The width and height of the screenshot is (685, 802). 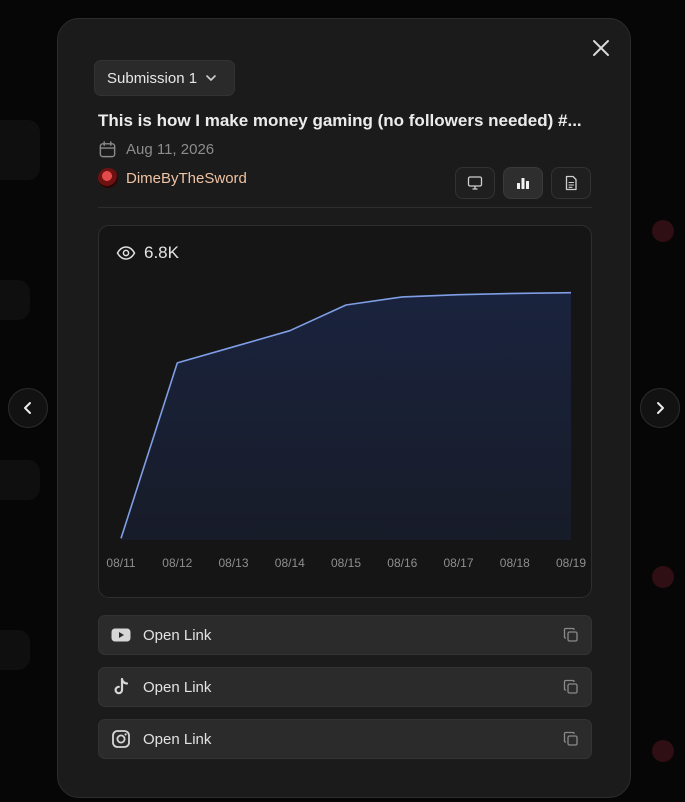 I want to click on post-author: DimeByTheSword, so click(x=172, y=178).